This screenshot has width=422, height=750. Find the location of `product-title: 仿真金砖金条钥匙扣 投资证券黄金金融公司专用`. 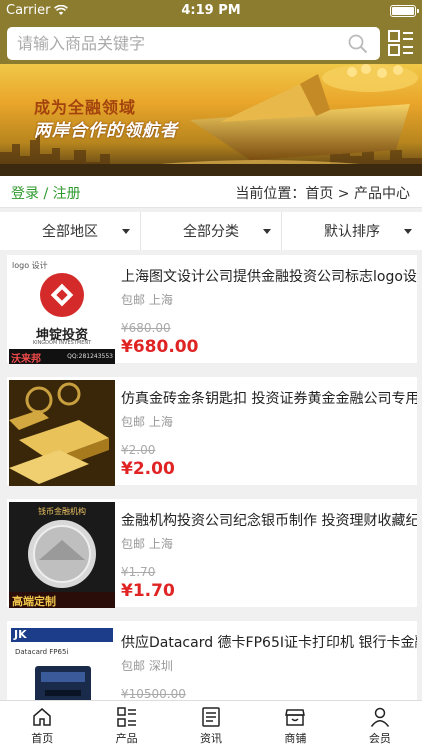

product-title: 仿真金砖金条钥匙扣 投资证券黄金金融公司专用 is located at coordinates (269, 398).